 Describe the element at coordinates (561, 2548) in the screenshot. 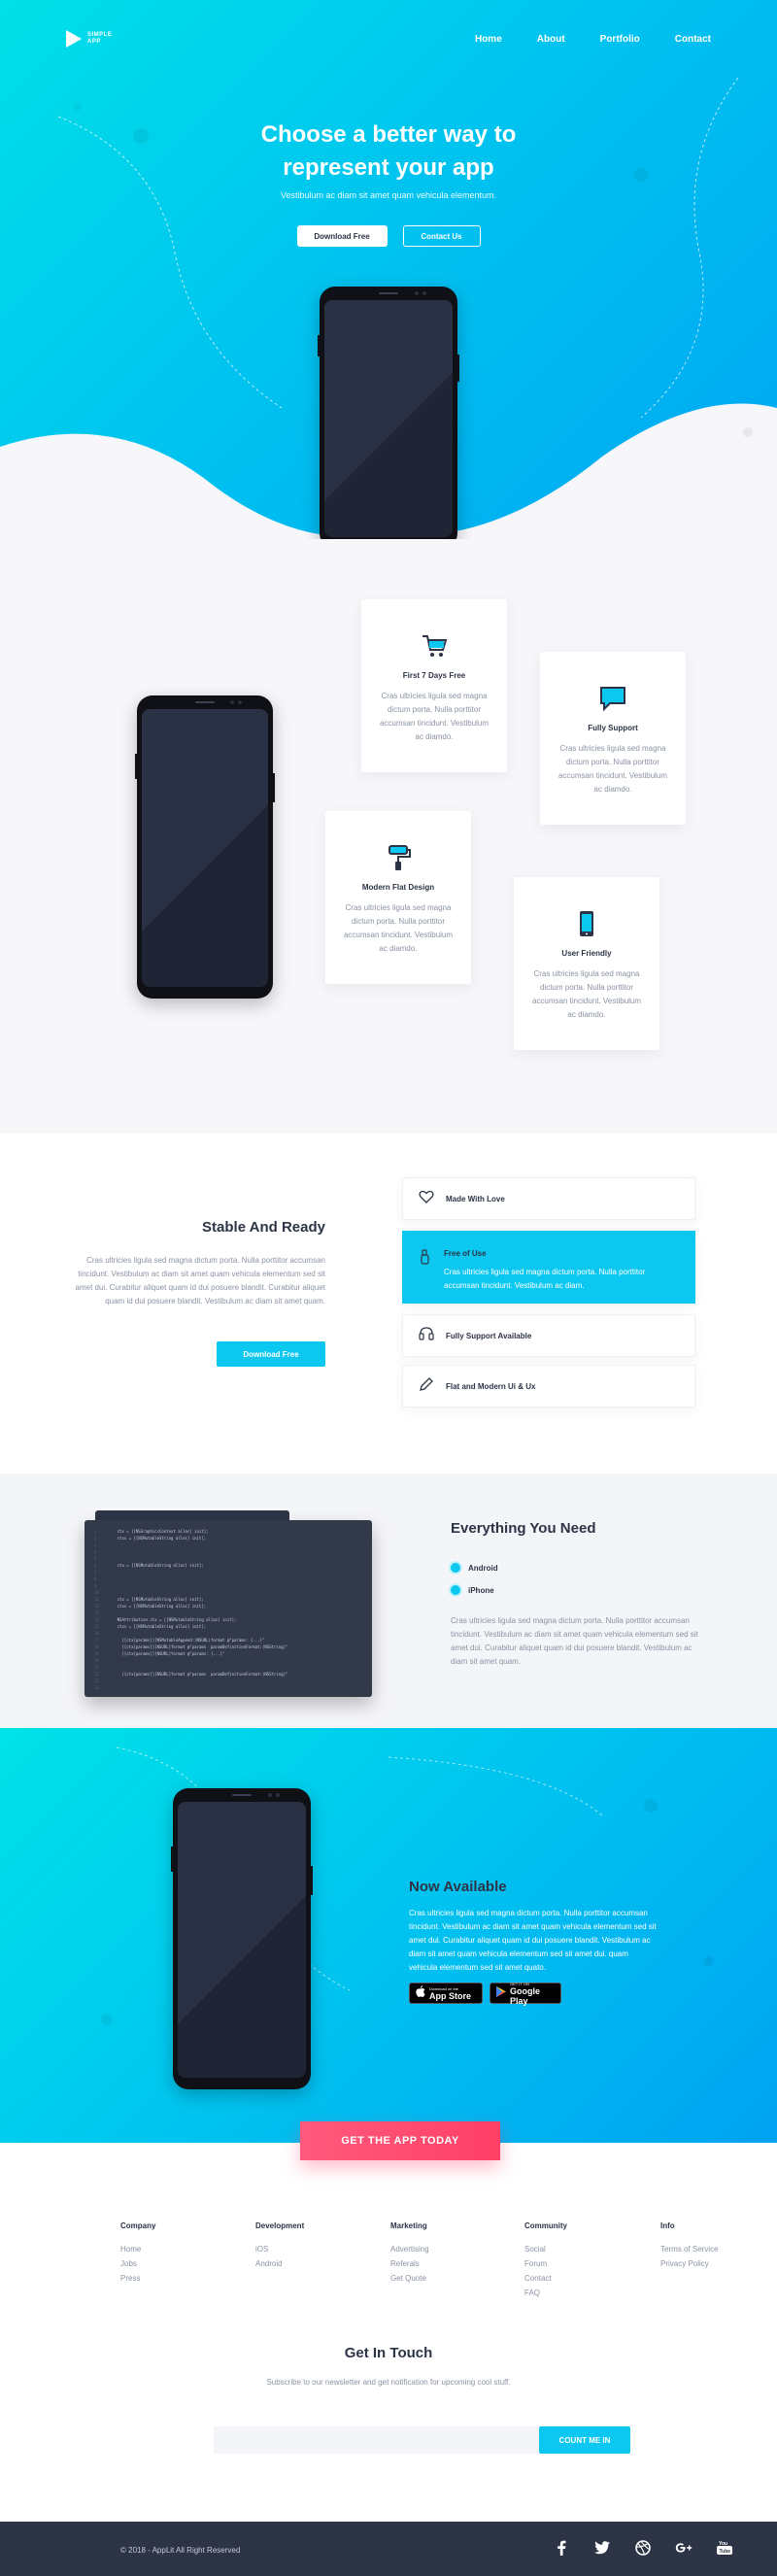

I see `facebook-icon` at that location.